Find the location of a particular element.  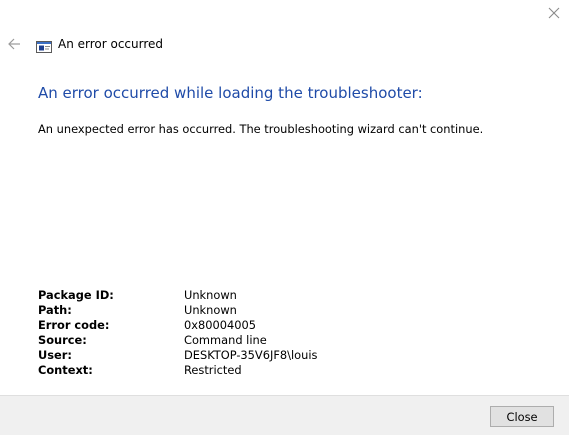

detail-label: Path: is located at coordinates (55, 310).